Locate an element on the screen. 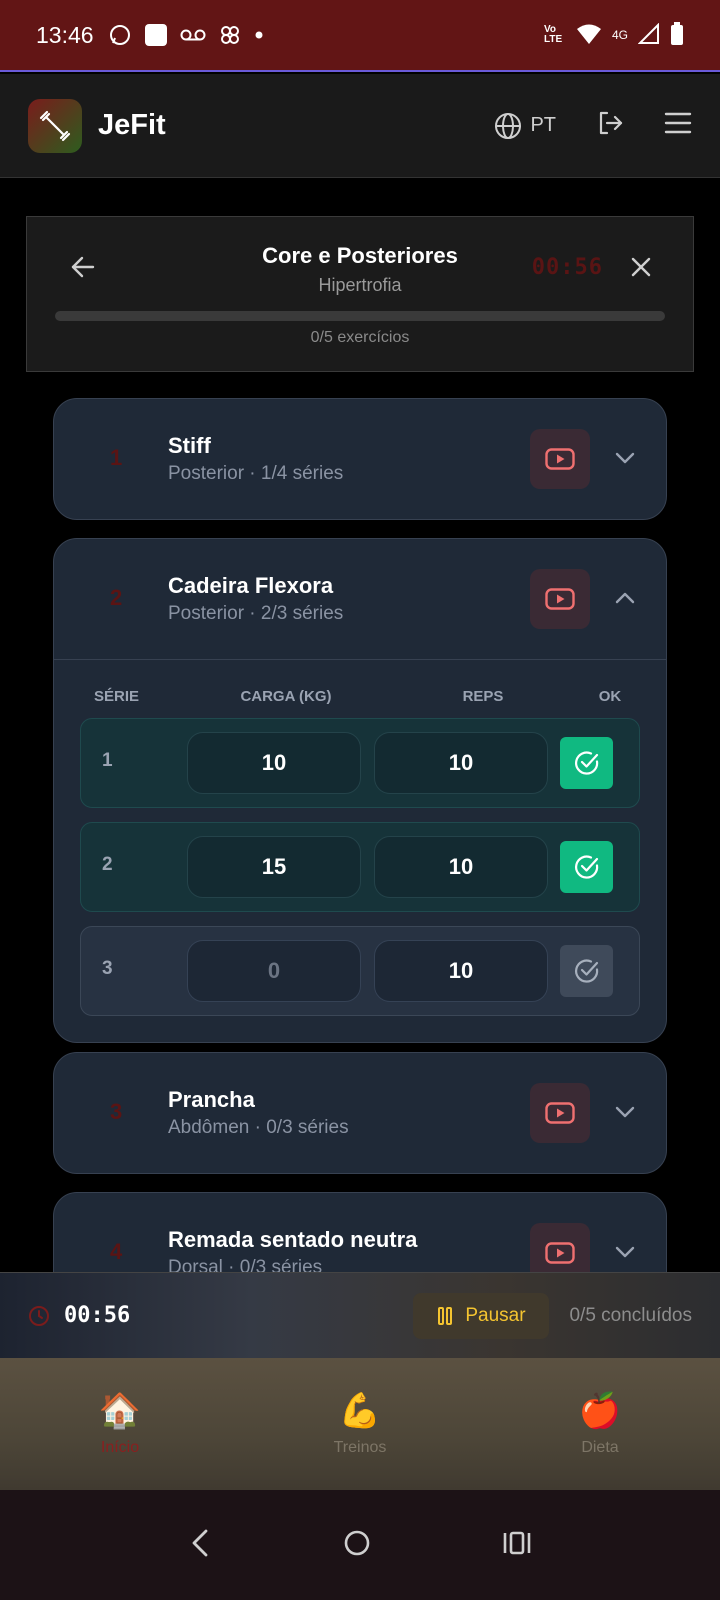 The height and width of the screenshot is (1600, 720). system-navigation-bar is located at coordinates (360, 1545).